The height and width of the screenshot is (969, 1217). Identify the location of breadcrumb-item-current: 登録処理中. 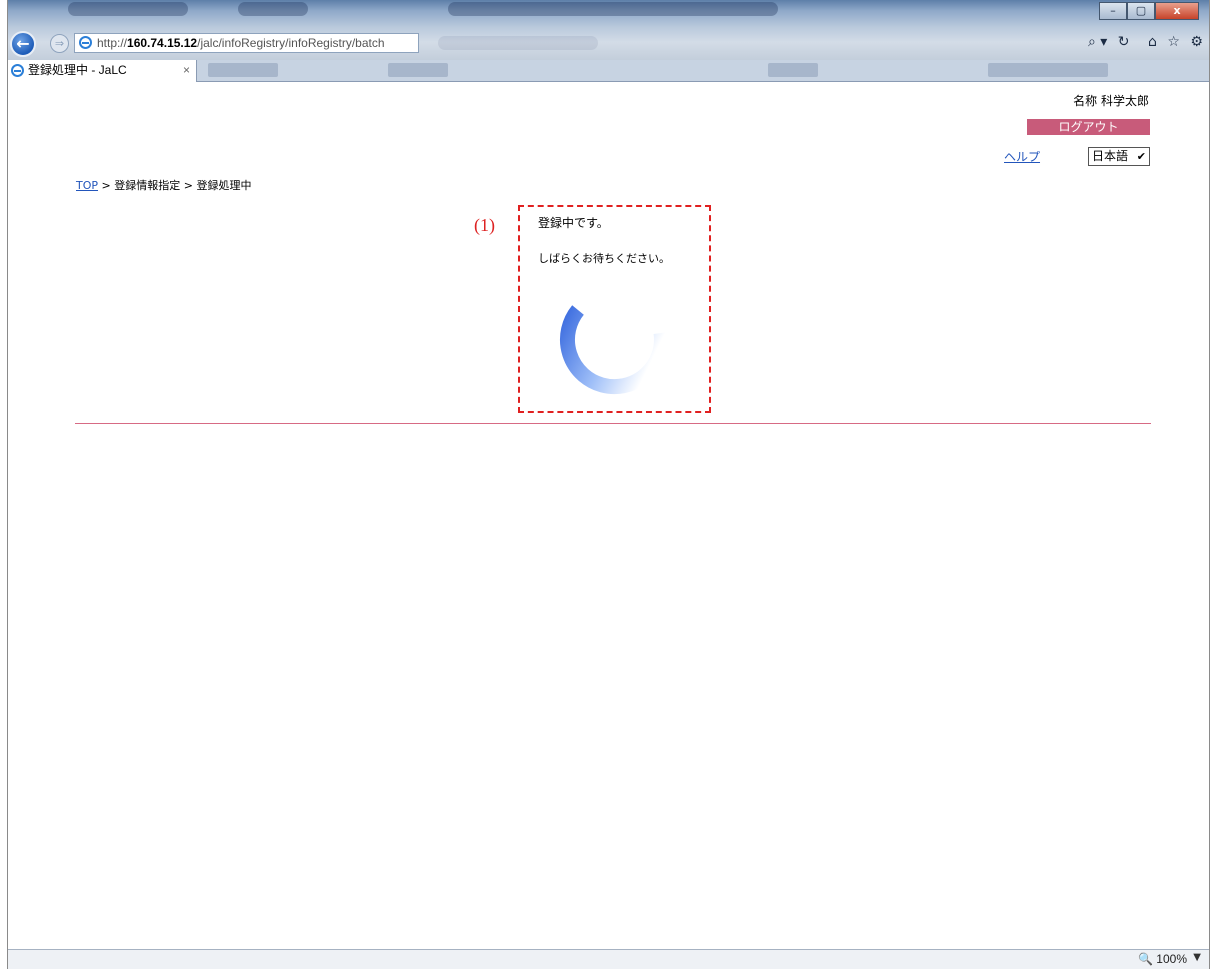
(224, 185).